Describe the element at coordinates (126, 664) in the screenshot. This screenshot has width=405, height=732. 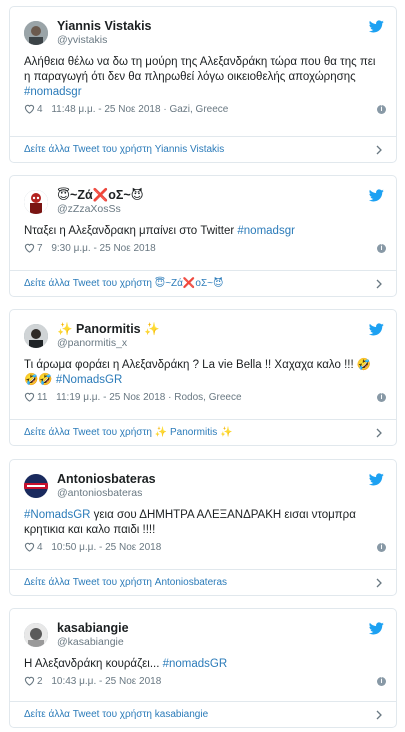
I see `tweet-text: Η Αλεξανδράκη κουράζει... #nomadsGR` at that location.